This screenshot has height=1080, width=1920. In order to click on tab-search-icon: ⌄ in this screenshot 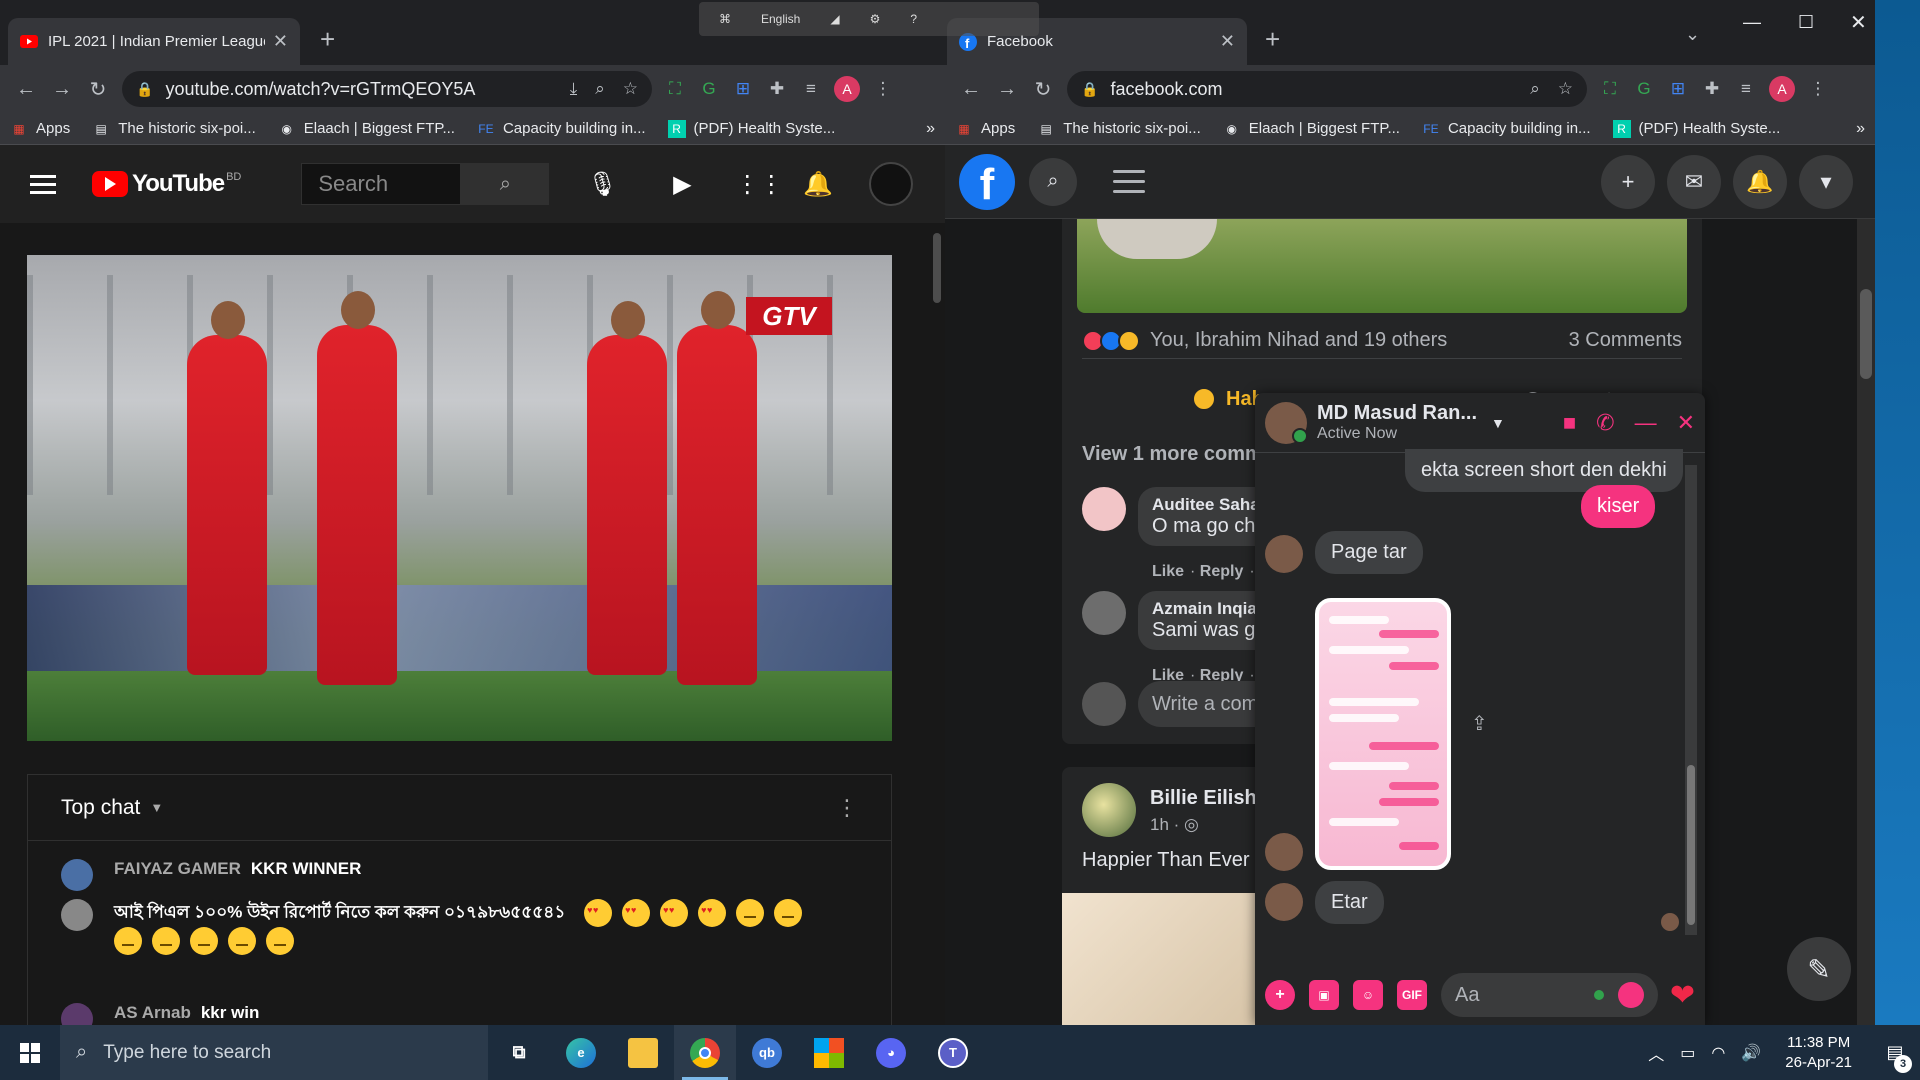, I will do `click(1692, 34)`.